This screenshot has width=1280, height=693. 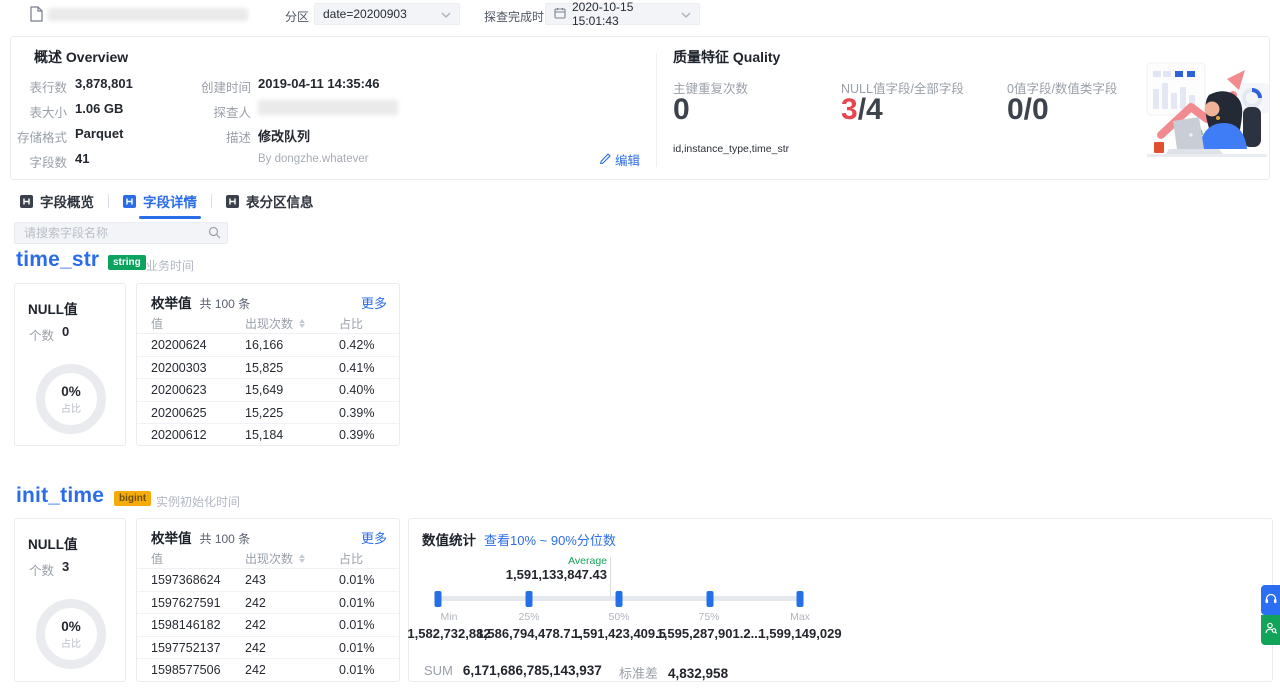 I want to click on cell-count: 16,166, so click(x=264, y=345).